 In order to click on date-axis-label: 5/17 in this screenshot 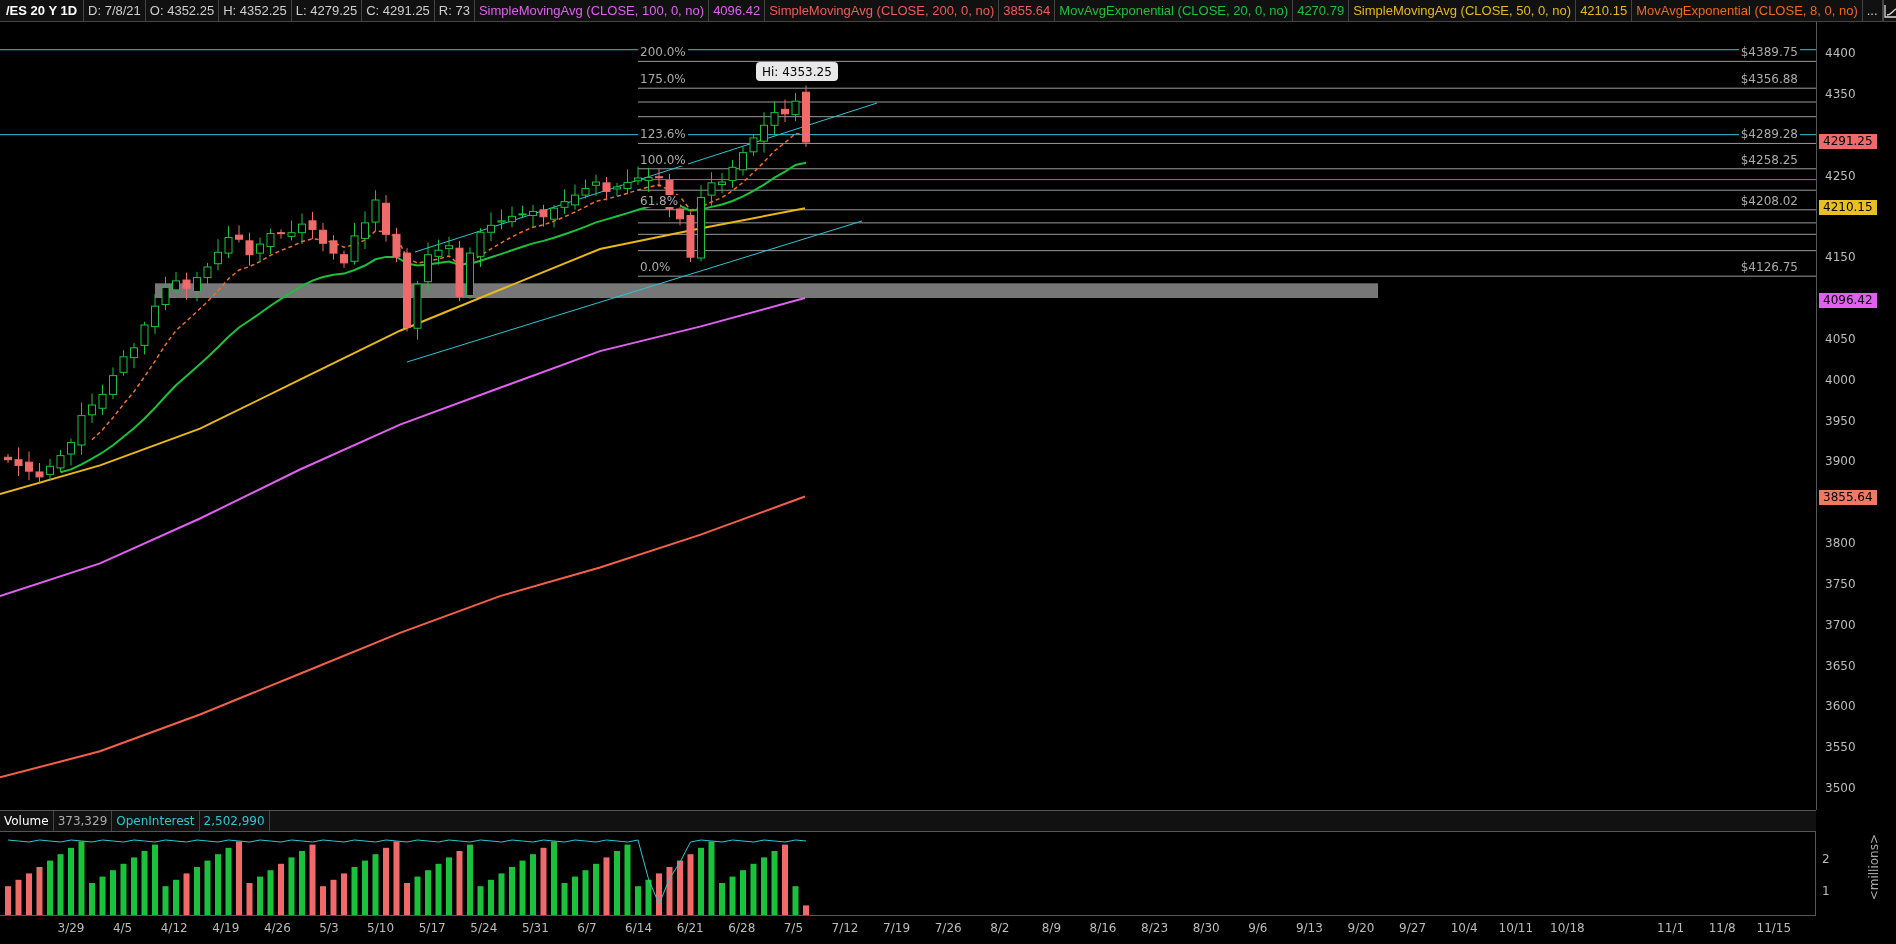, I will do `click(432, 928)`.